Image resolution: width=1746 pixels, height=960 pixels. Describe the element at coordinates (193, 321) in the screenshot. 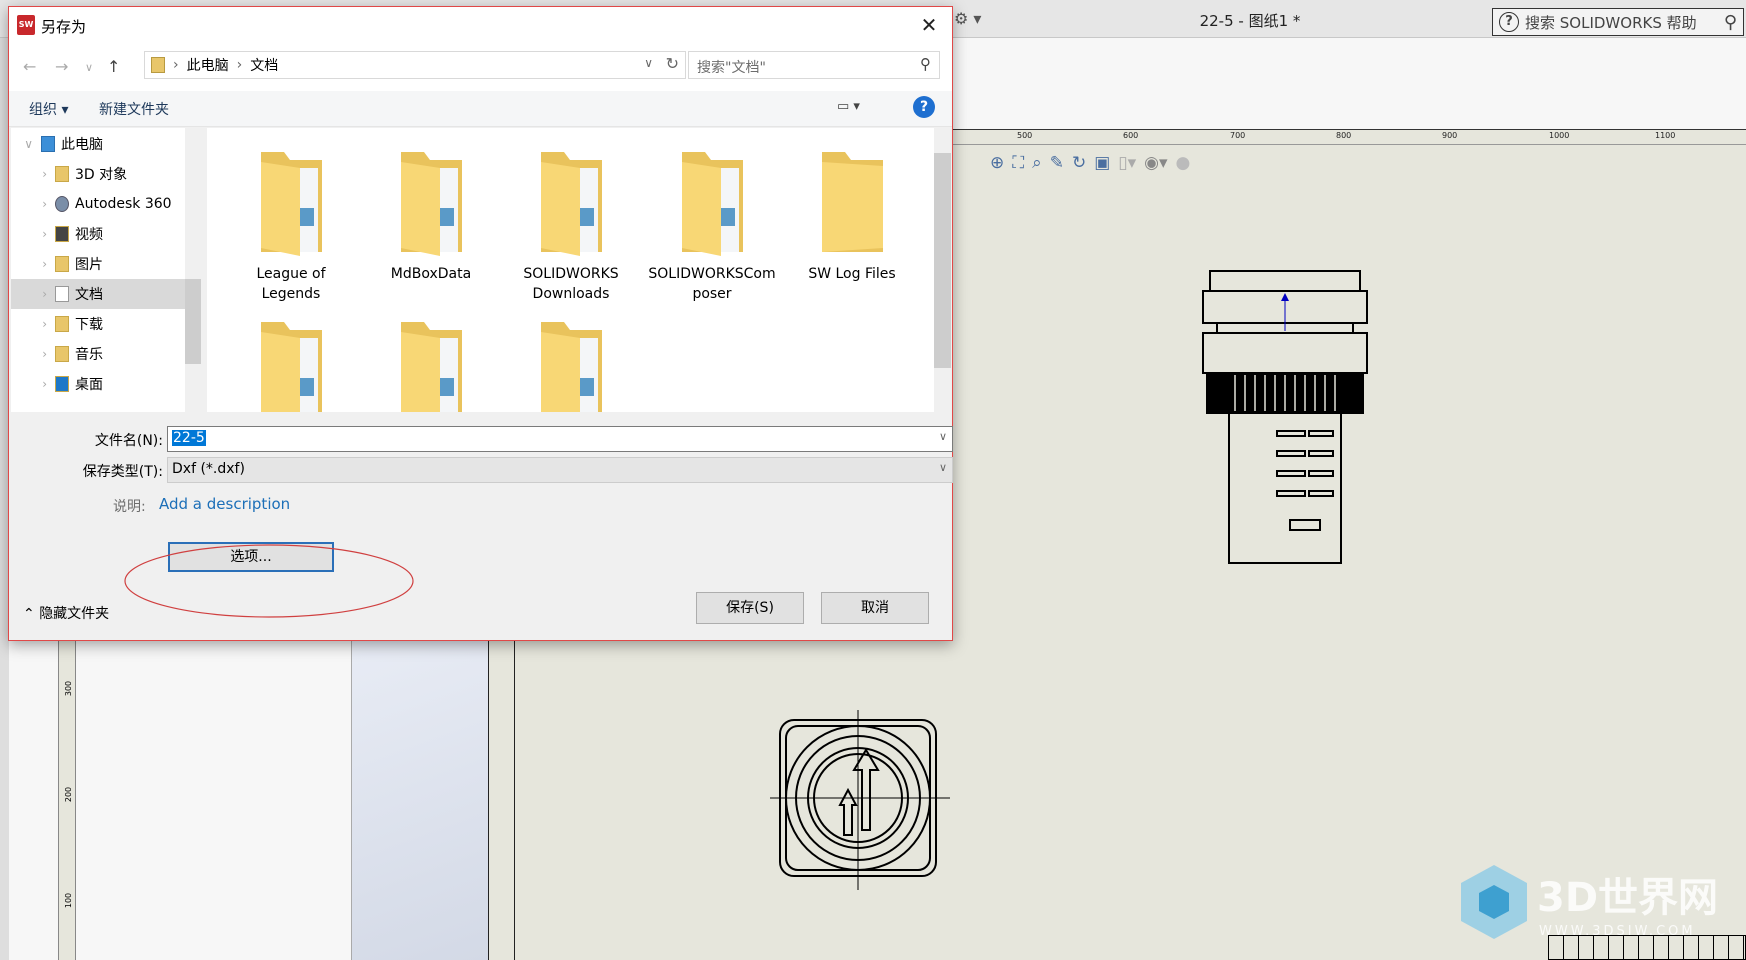

I see `nav-scrollbar-thumb` at that location.